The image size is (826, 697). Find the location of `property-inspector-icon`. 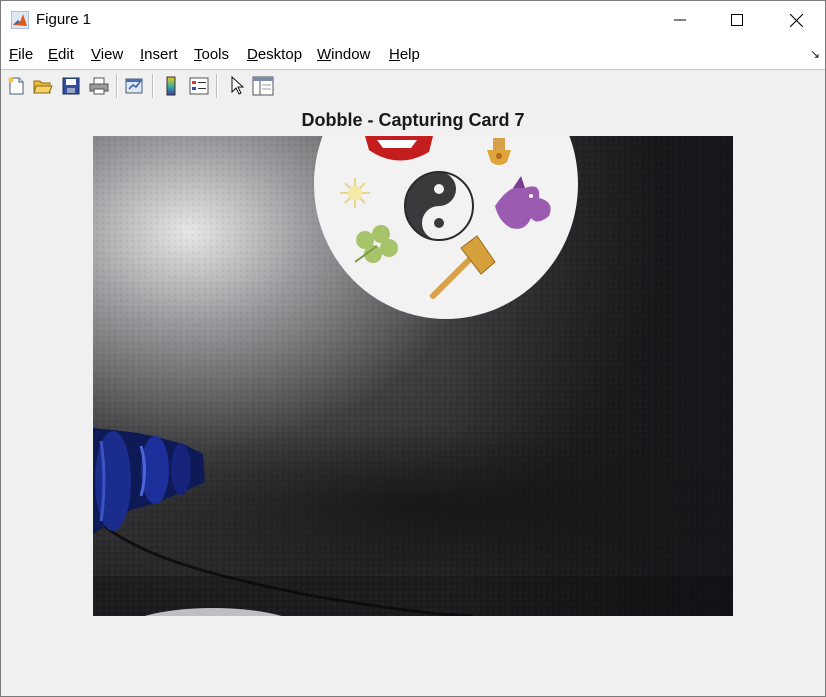

property-inspector-icon is located at coordinates (263, 86).